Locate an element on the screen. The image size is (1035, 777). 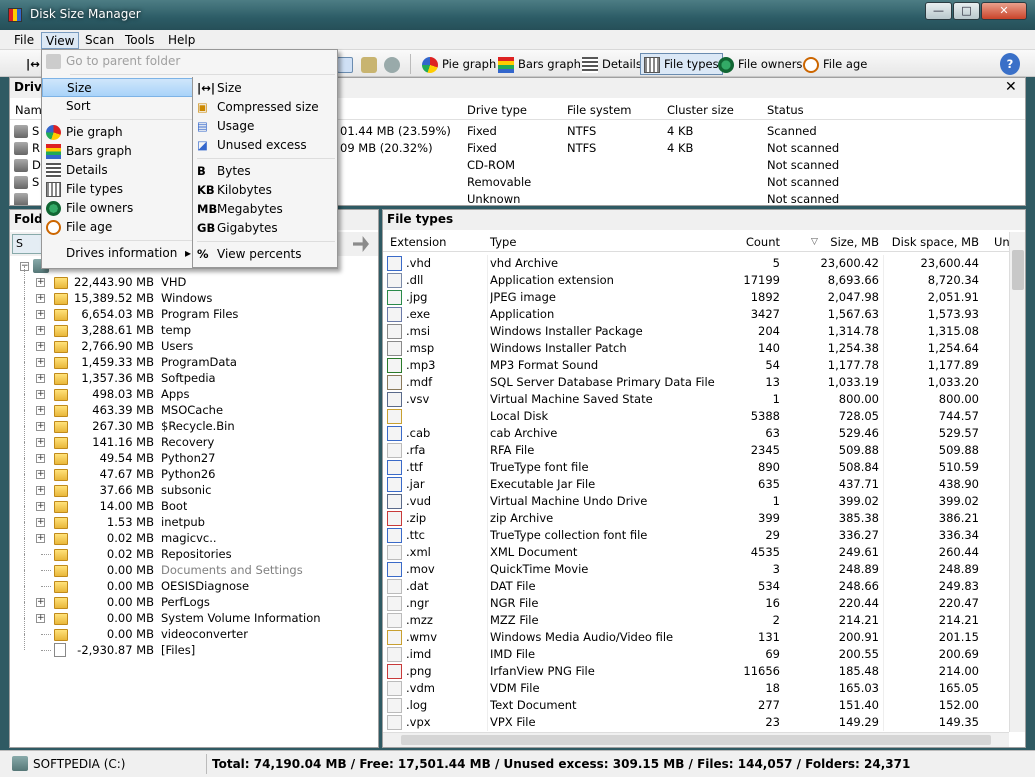
folder-row: +47.67 MB Python26 is located at coordinates (194, 470).